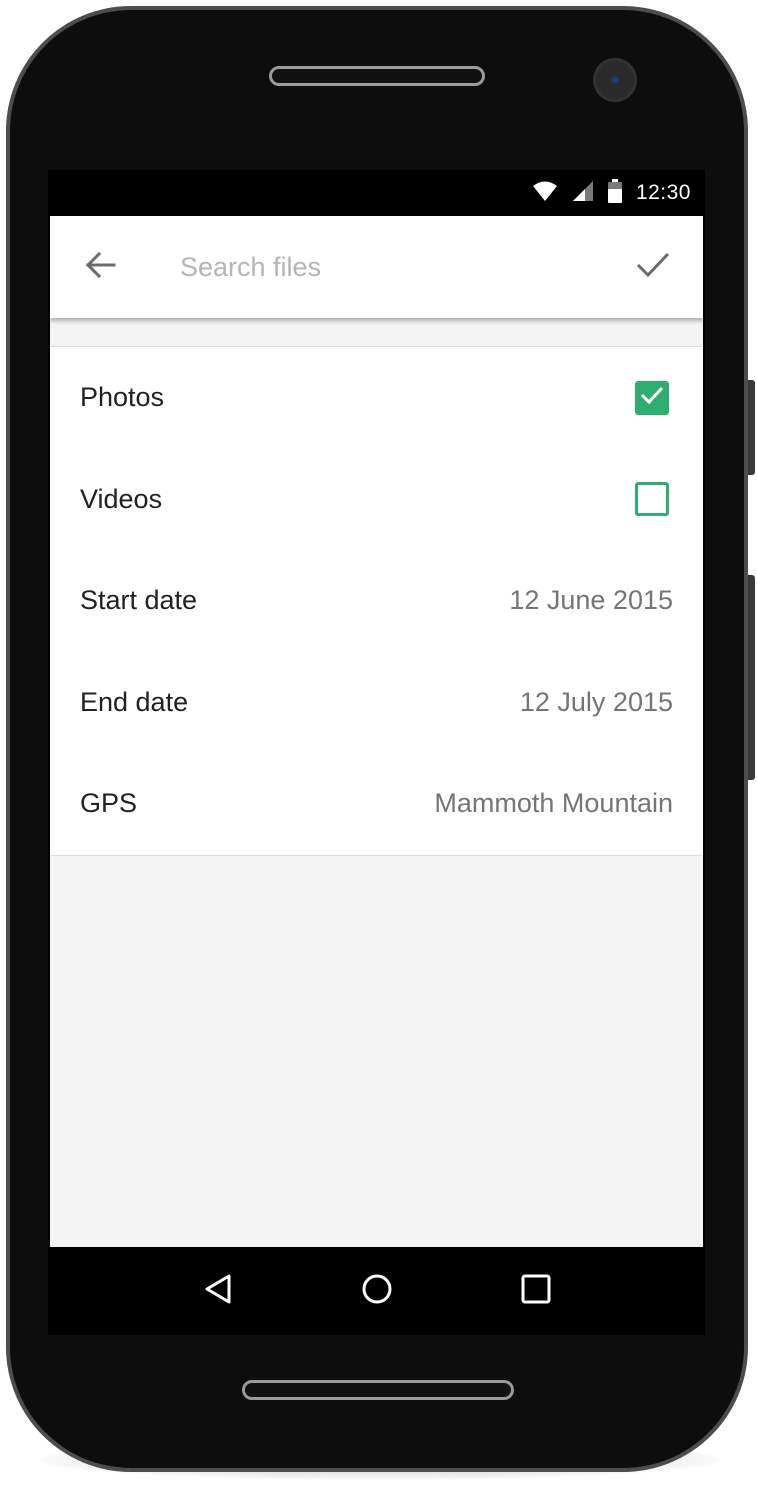  What do you see at coordinates (376, 500) in the screenshot?
I see `filter-row-videos: Videos` at bounding box center [376, 500].